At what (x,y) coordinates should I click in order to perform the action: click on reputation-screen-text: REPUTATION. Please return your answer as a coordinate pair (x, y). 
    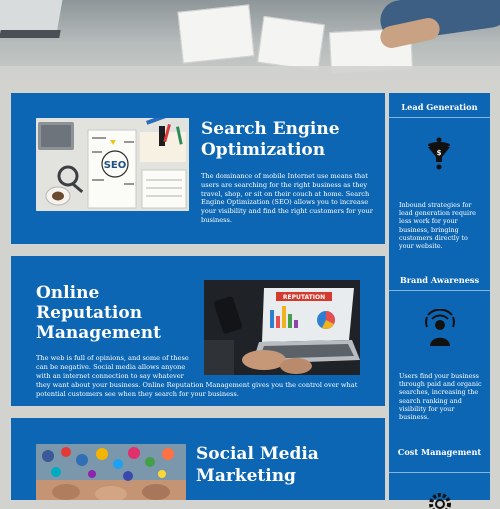
    Looking at the image, I should click on (304, 297).